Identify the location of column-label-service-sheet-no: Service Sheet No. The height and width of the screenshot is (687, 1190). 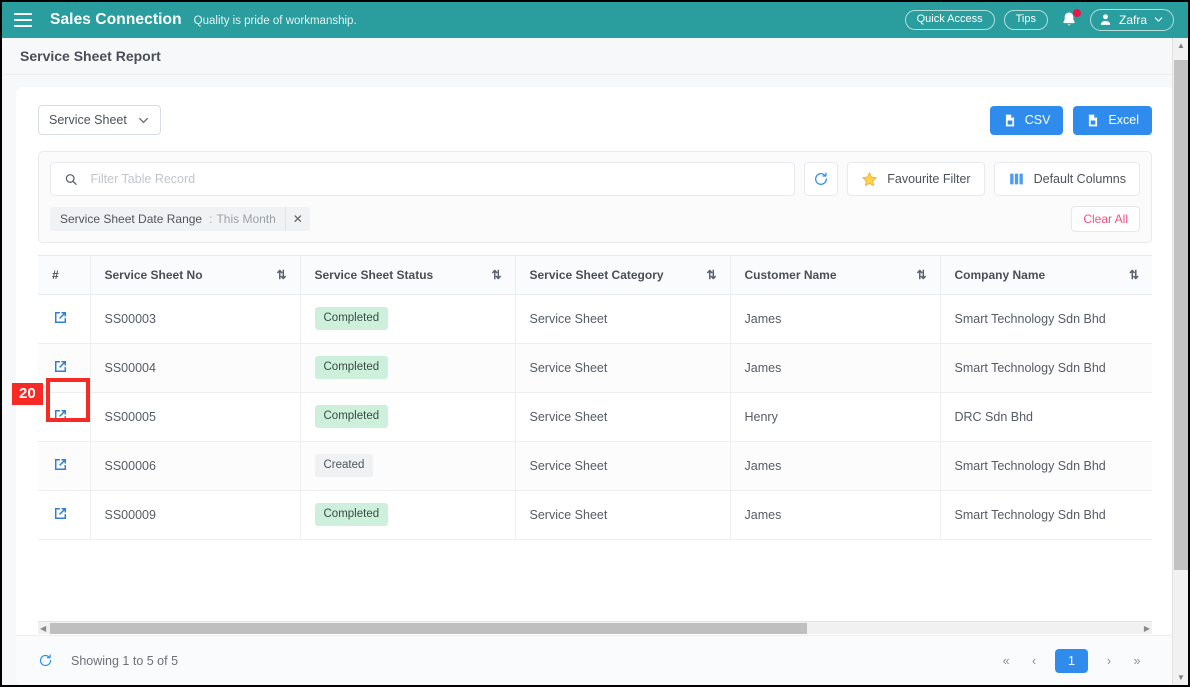
(153, 274).